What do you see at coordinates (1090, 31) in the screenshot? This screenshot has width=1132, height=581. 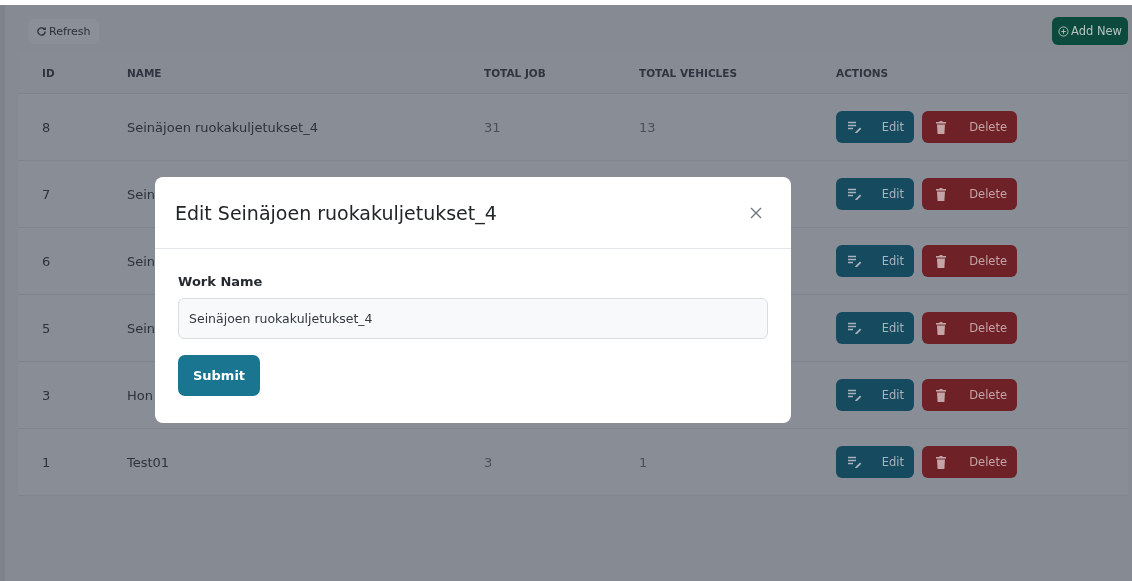 I see `add-new-button: Add New` at bounding box center [1090, 31].